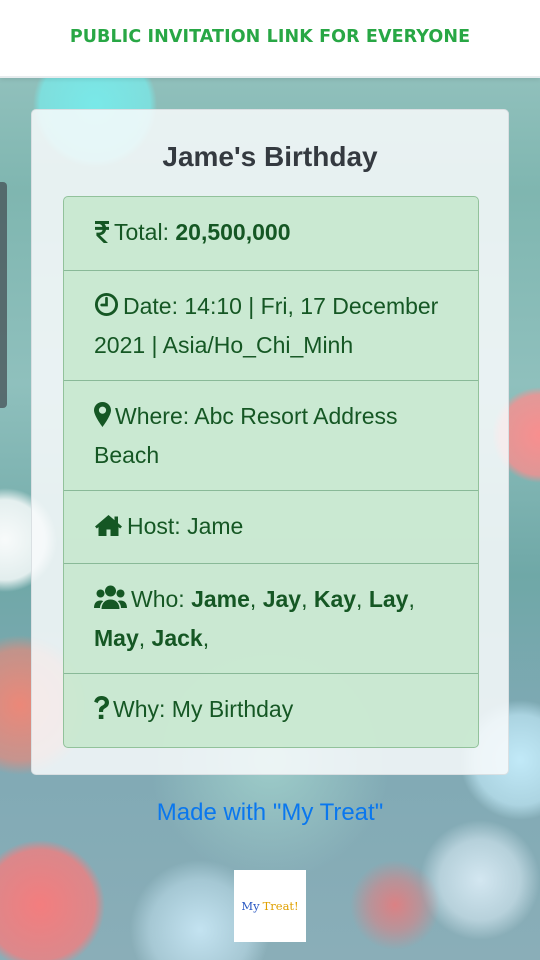 Image resolution: width=540 pixels, height=960 pixels. What do you see at coordinates (102, 419) in the screenshot?
I see `map-marker-icon` at bounding box center [102, 419].